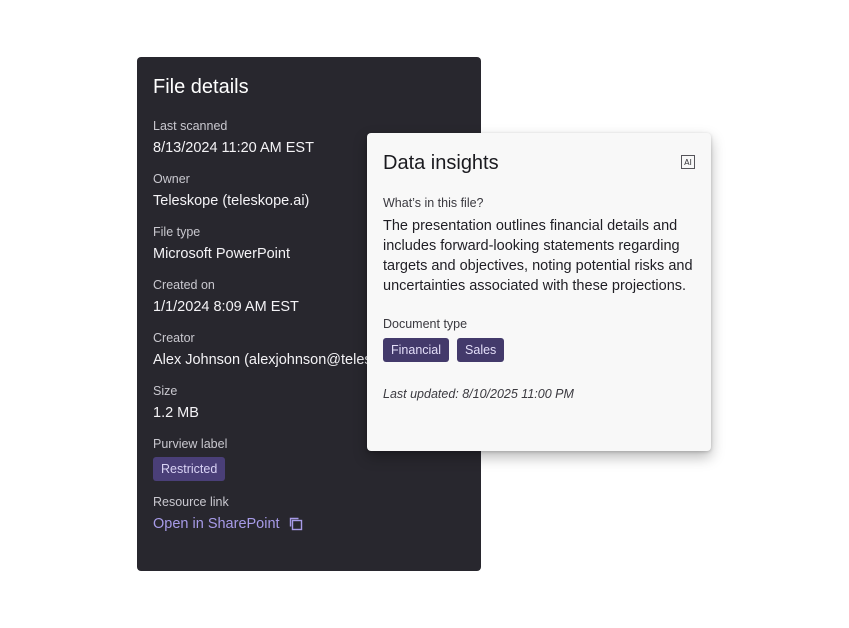 This screenshot has height=628, width=849. What do you see at coordinates (309, 524) in the screenshot?
I see `resource-link-row: Open in SharePoint` at bounding box center [309, 524].